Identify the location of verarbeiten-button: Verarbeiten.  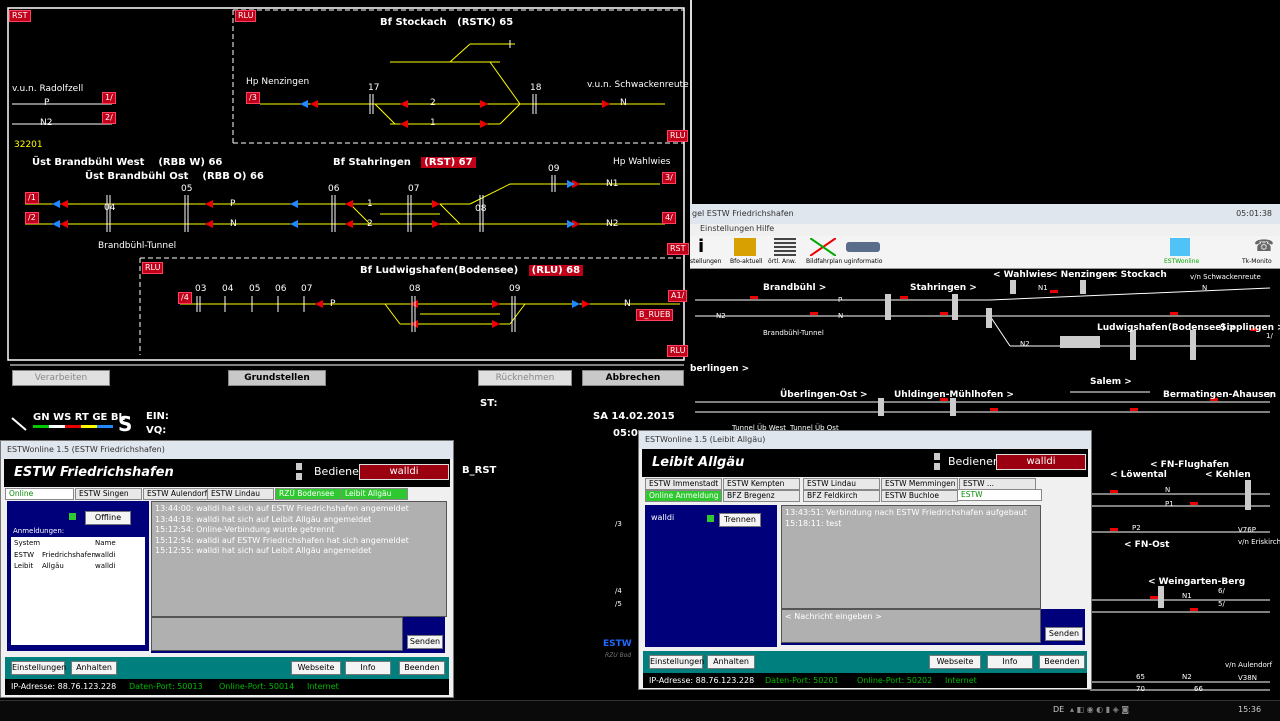
(61, 378).